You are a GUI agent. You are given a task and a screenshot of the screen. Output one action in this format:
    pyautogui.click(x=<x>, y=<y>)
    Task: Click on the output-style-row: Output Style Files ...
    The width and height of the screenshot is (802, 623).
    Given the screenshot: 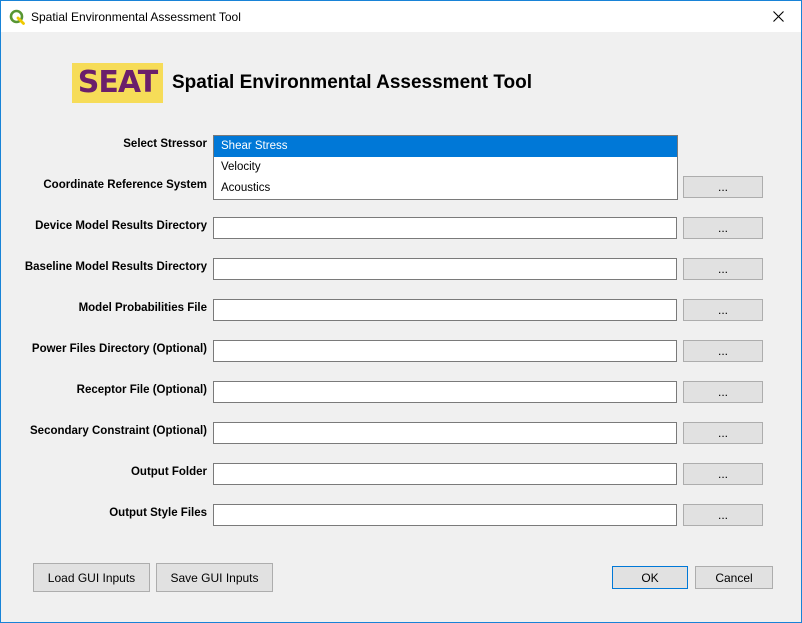 What is the action you would take?
    pyautogui.click(x=401, y=515)
    